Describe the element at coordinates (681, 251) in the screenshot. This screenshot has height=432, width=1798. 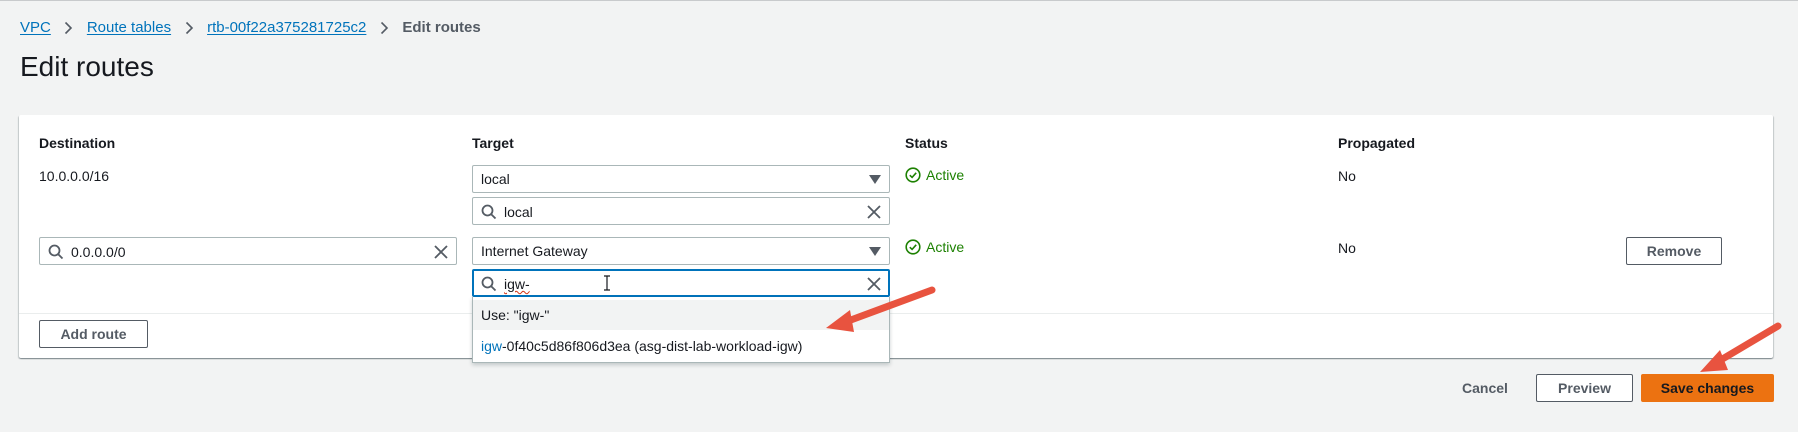
I see `row2-target-type-select: Internet Gateway` at that location.